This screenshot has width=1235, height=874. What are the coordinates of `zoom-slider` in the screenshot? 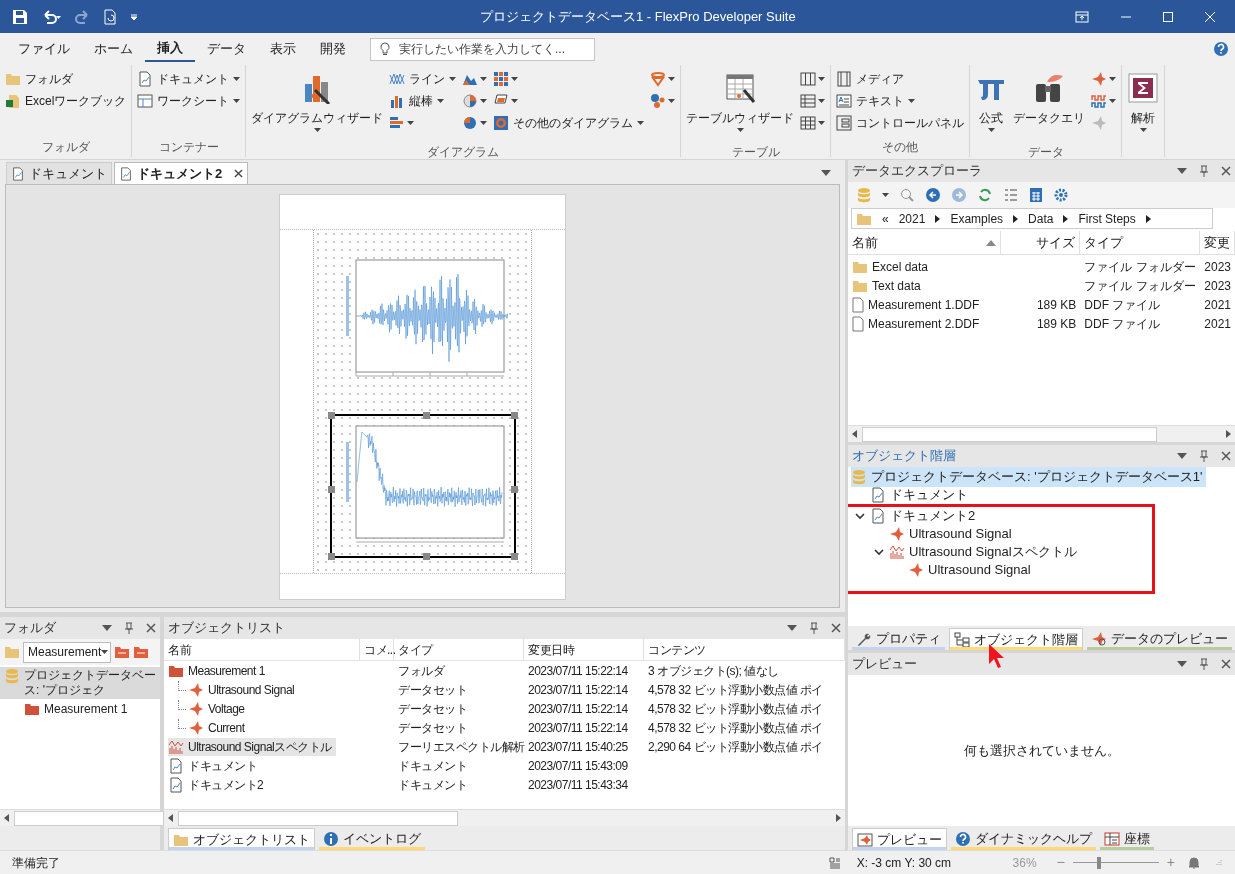 It's located at (1115, 862).